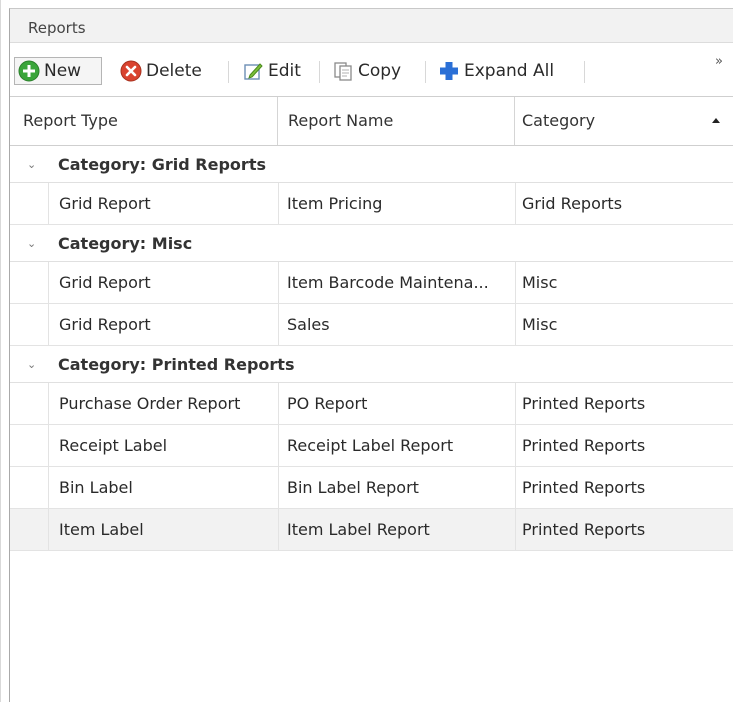 Image resolution: width=733 pixels, height=702 pixels. I want to click on cell-report-name: Sales, so click(396, 324).